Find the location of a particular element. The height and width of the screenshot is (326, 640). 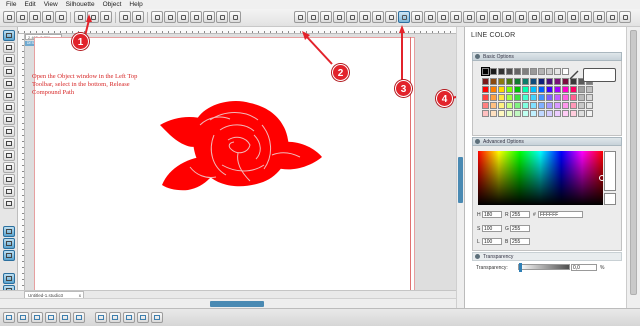

workspace-horizontal-scrollbar is located at coordinates (228, 303).